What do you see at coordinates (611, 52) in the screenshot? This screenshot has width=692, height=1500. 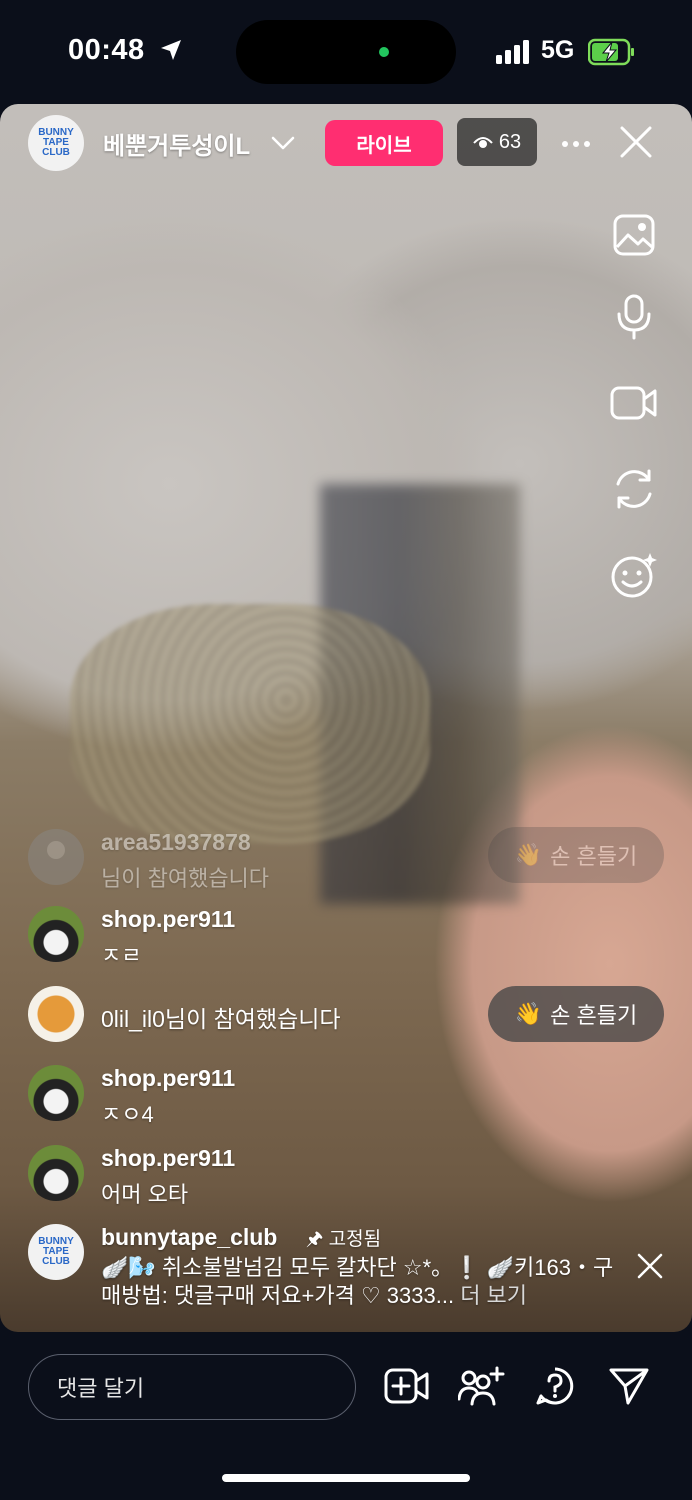 I see `battery-charging-icon` at bounding box center [611, 52].